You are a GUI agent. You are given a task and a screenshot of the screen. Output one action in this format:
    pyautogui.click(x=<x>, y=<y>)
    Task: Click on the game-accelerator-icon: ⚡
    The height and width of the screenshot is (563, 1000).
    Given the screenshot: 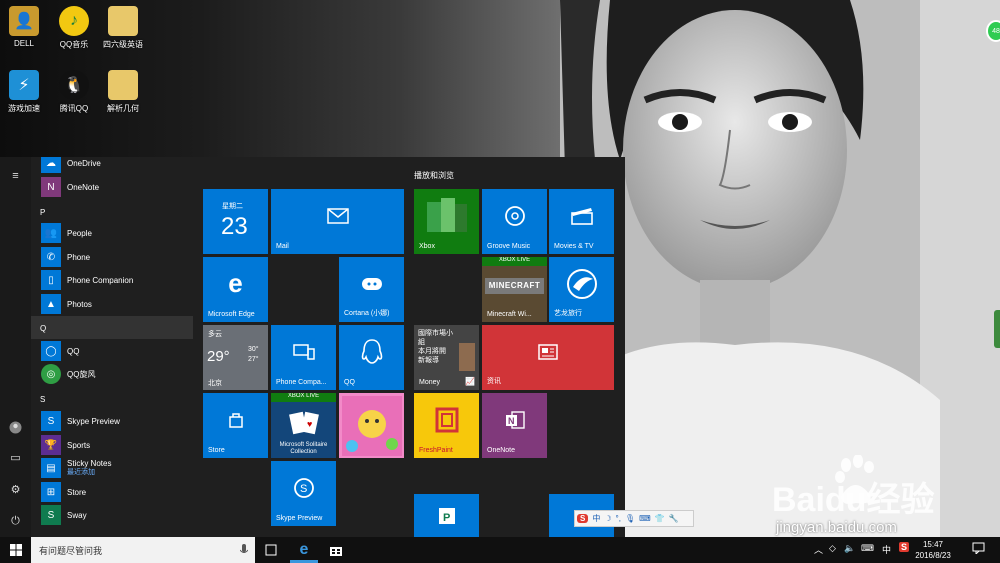 What is the action you would take?
    pyautogui.click(x=24, y=85)
    